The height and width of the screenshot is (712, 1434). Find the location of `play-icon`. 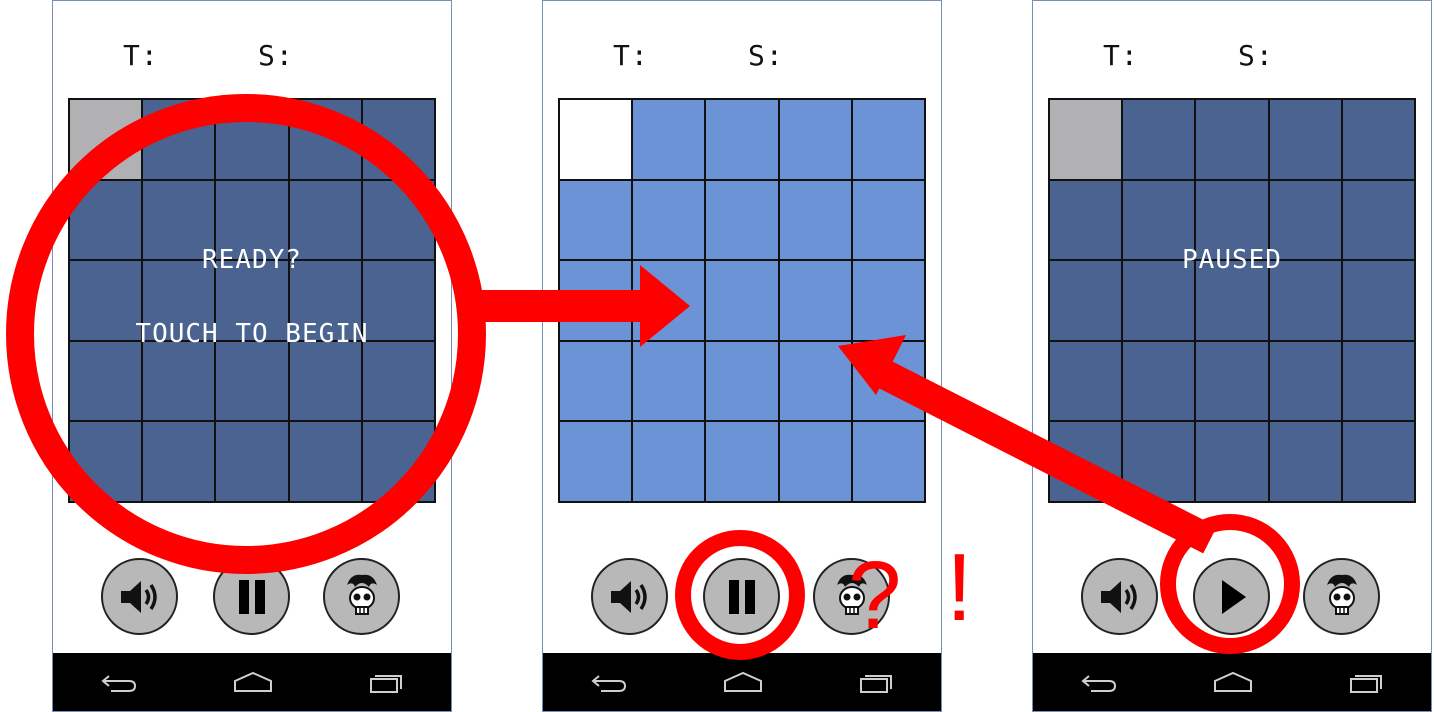

play-icon is located at coordinates (1233, 596).